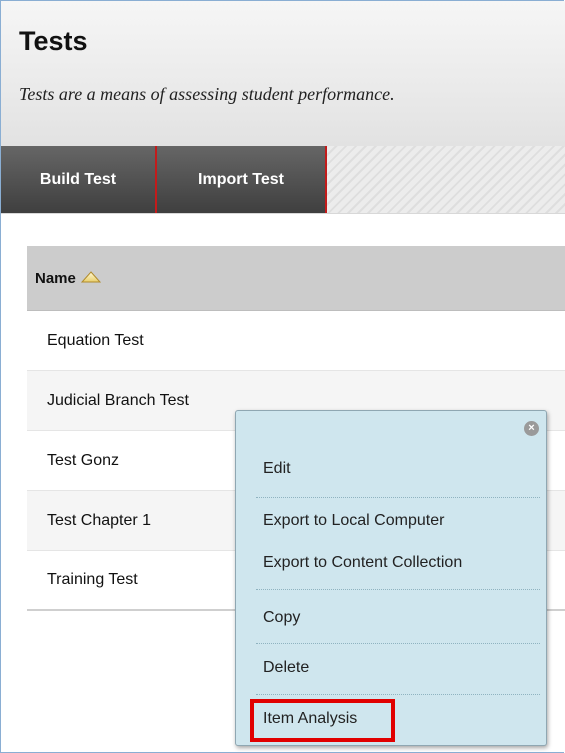 This screenshot has height=753, width=565. Describe the element at coordinates (53, 41) in the screenshot. I see `page-title: Tests` at that location.